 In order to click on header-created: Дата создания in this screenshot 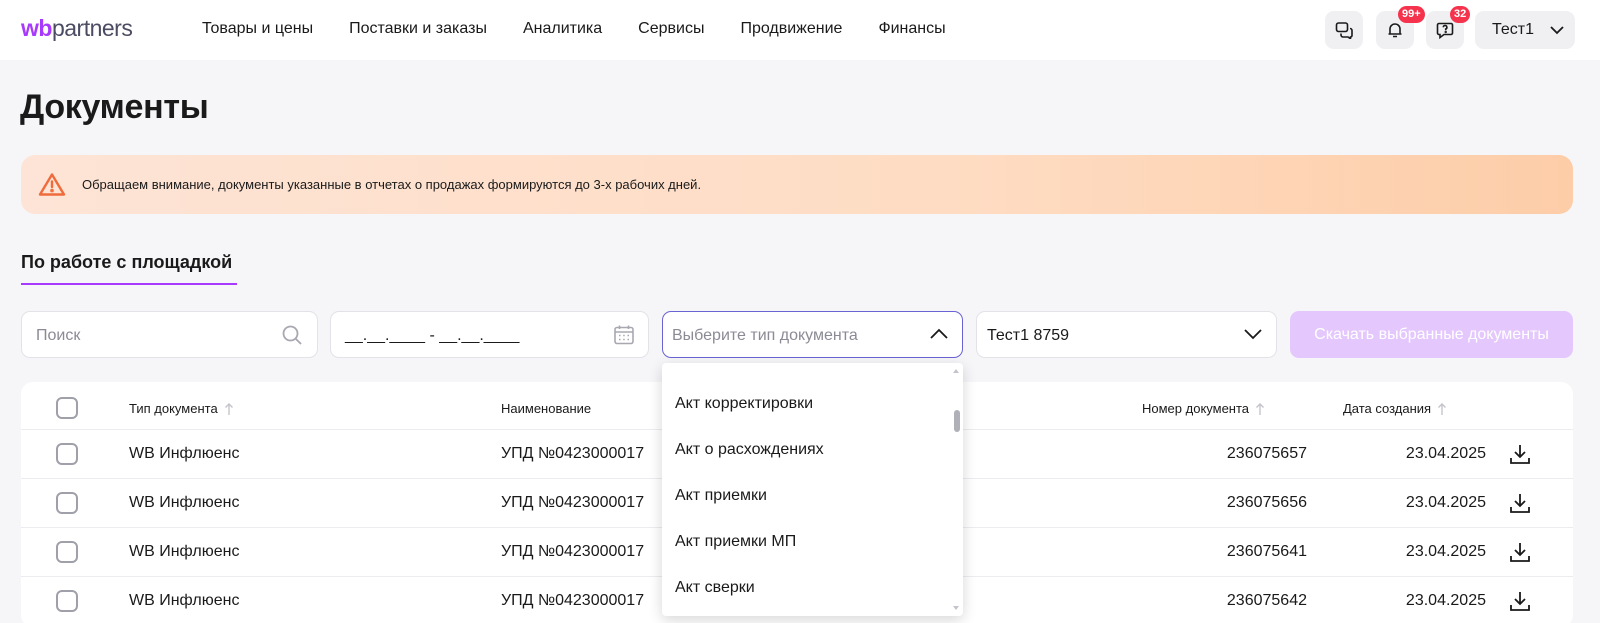, I will do `click(1395, 408)`.